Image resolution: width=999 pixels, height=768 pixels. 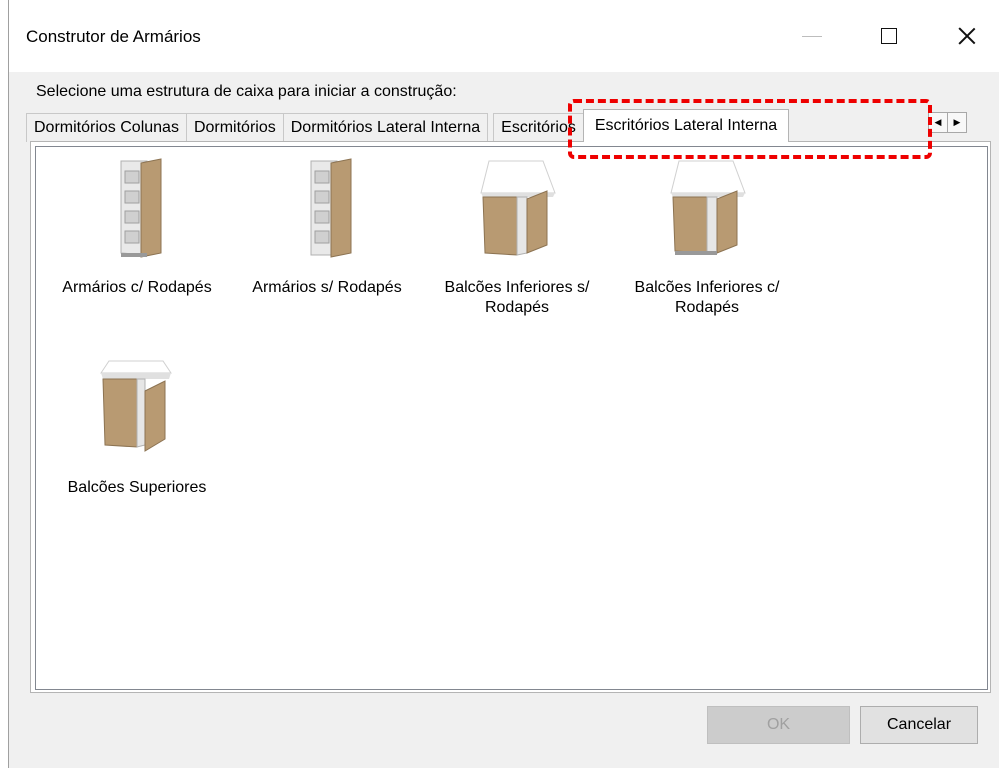 I want to click on maximize-icon, so click(x=889, y=36).